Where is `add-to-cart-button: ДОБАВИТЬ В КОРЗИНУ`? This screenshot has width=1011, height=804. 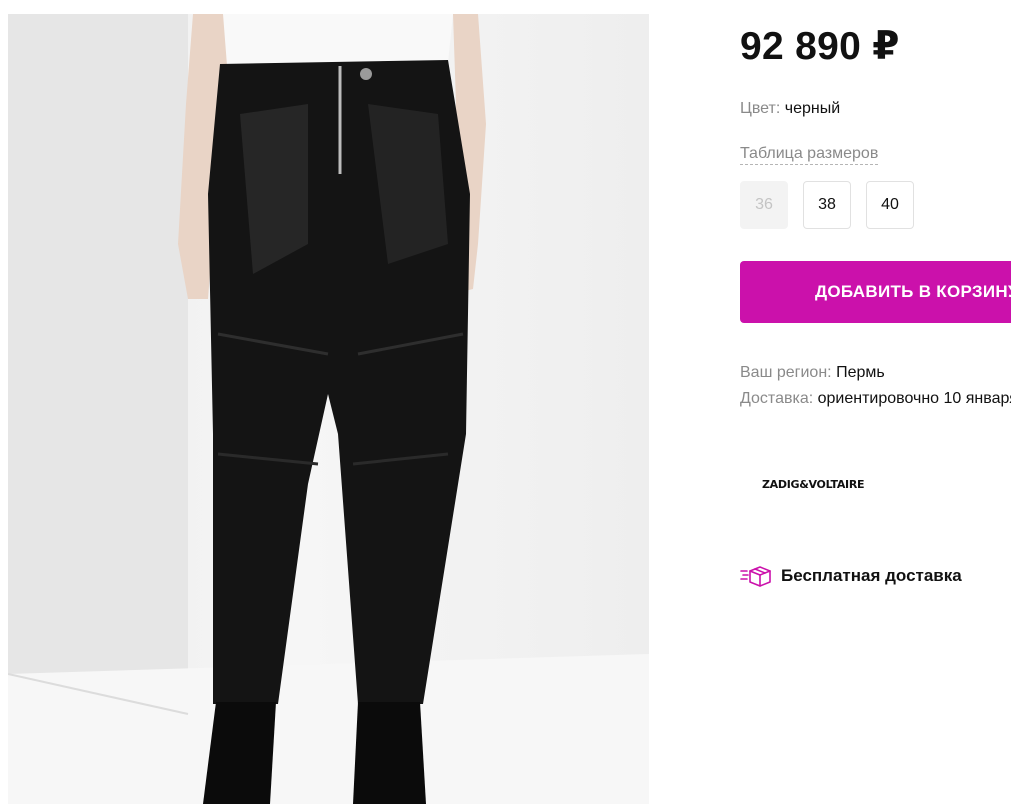
add-to-cart-button: ДОБАВИТЬ В КОРЗИНУ is located at coordinates (875, 292).